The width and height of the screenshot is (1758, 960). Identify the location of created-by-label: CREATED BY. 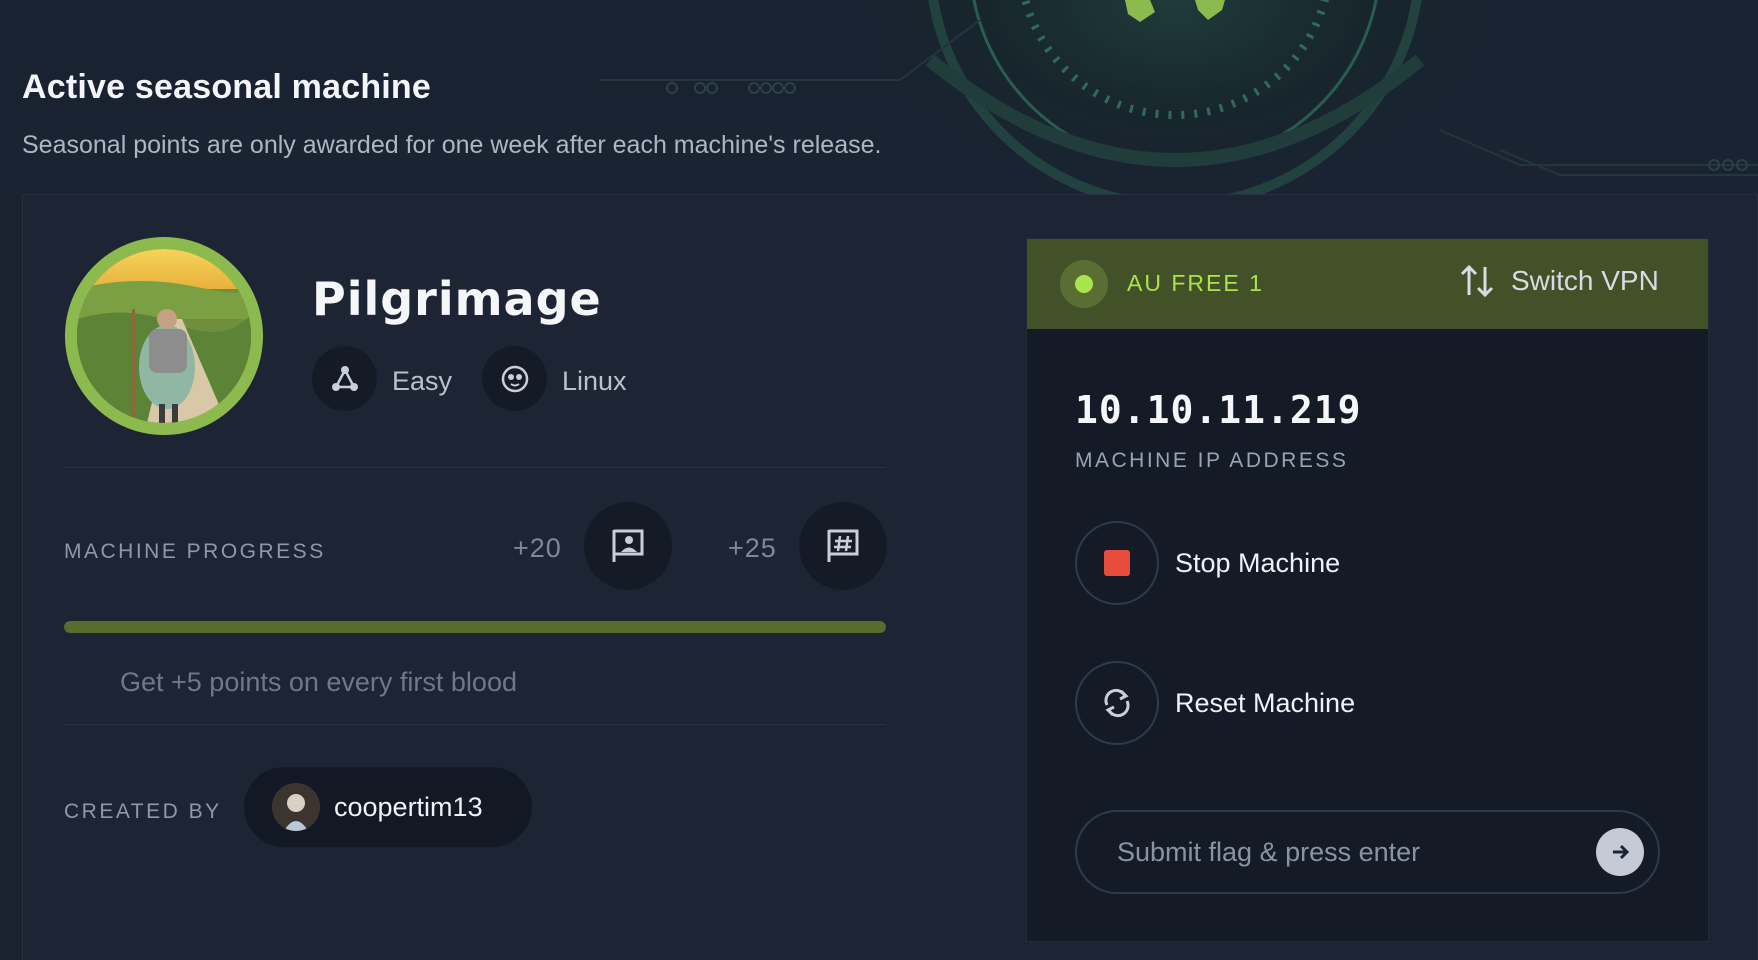
(143, 811).